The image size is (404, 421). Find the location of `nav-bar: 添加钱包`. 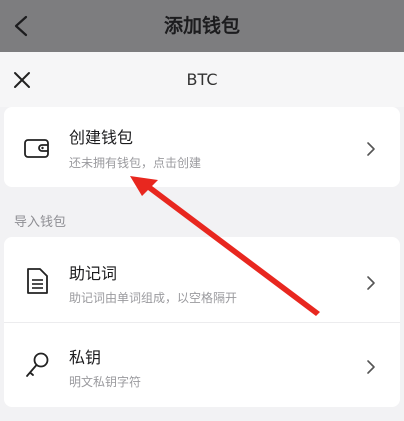

nav-bar: 添加钱包 is located at coordinates (202, 26).